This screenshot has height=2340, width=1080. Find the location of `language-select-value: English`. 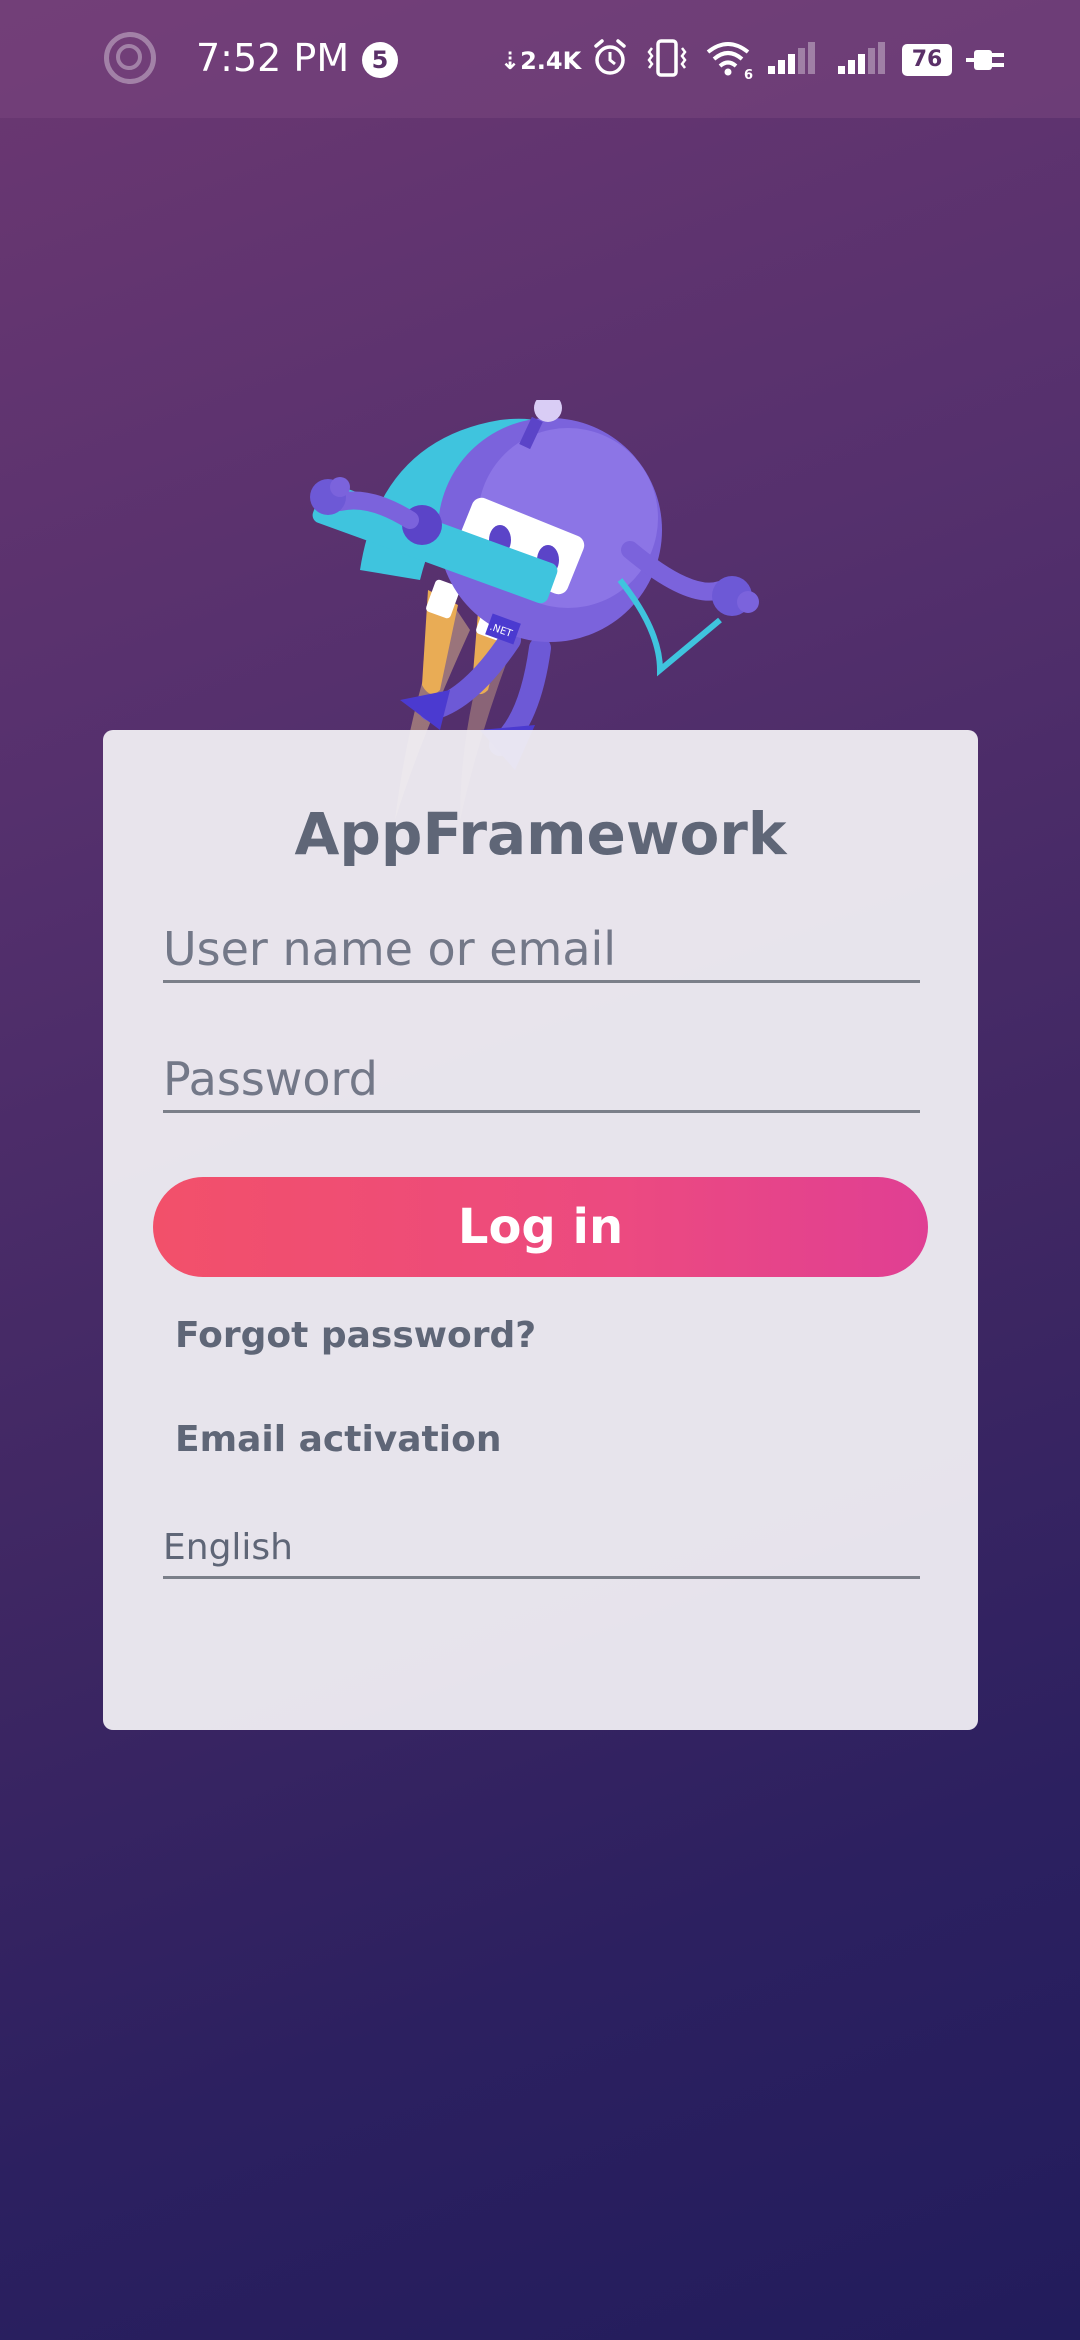

language-select-value: English is located at coordinates (228, 1547).